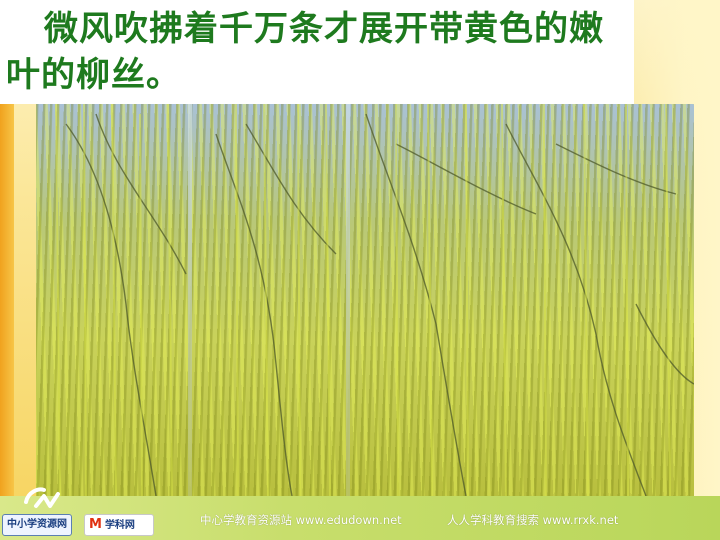  Describe the element at coordinates (301, 520) in the screenshot. I see `footer-site-link-left: 中心学教育资源站 www.edudown.net` at that location.